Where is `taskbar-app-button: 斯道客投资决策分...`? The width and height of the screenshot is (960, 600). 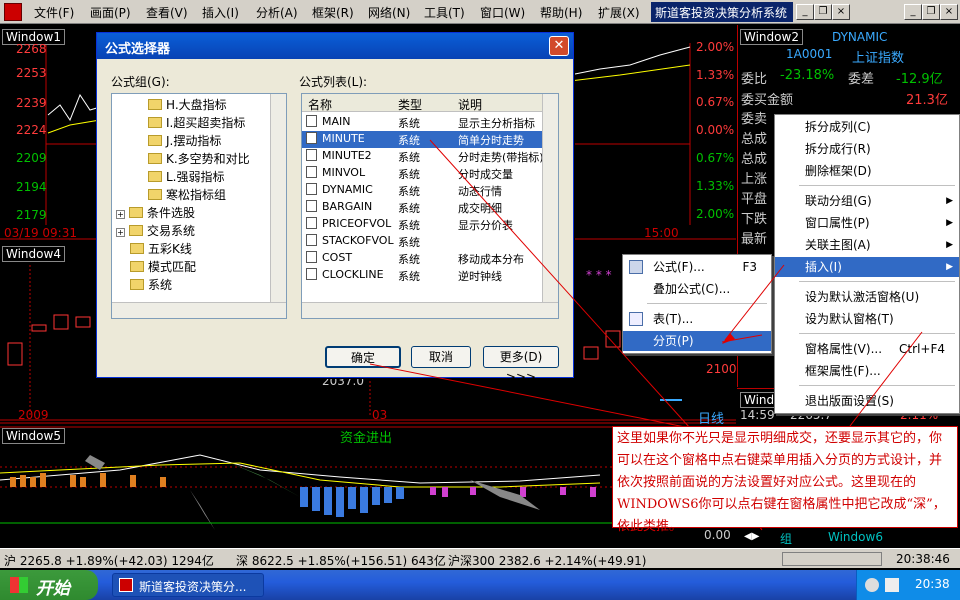 taskbar-app-button: 斯道客投资决策分... is located at coordinates (188, 585).